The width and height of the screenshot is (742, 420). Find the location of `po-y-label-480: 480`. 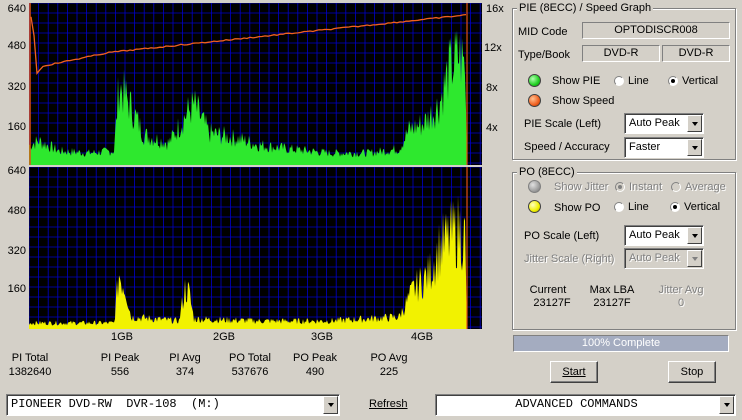

po-y-label-480: 480 is located at coordinates (16, 211).